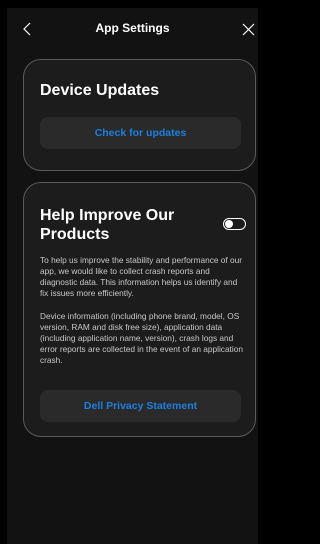 The width and height of the screenshot is (320, 544). I want to click on toggle-knob, so click(229, 224).